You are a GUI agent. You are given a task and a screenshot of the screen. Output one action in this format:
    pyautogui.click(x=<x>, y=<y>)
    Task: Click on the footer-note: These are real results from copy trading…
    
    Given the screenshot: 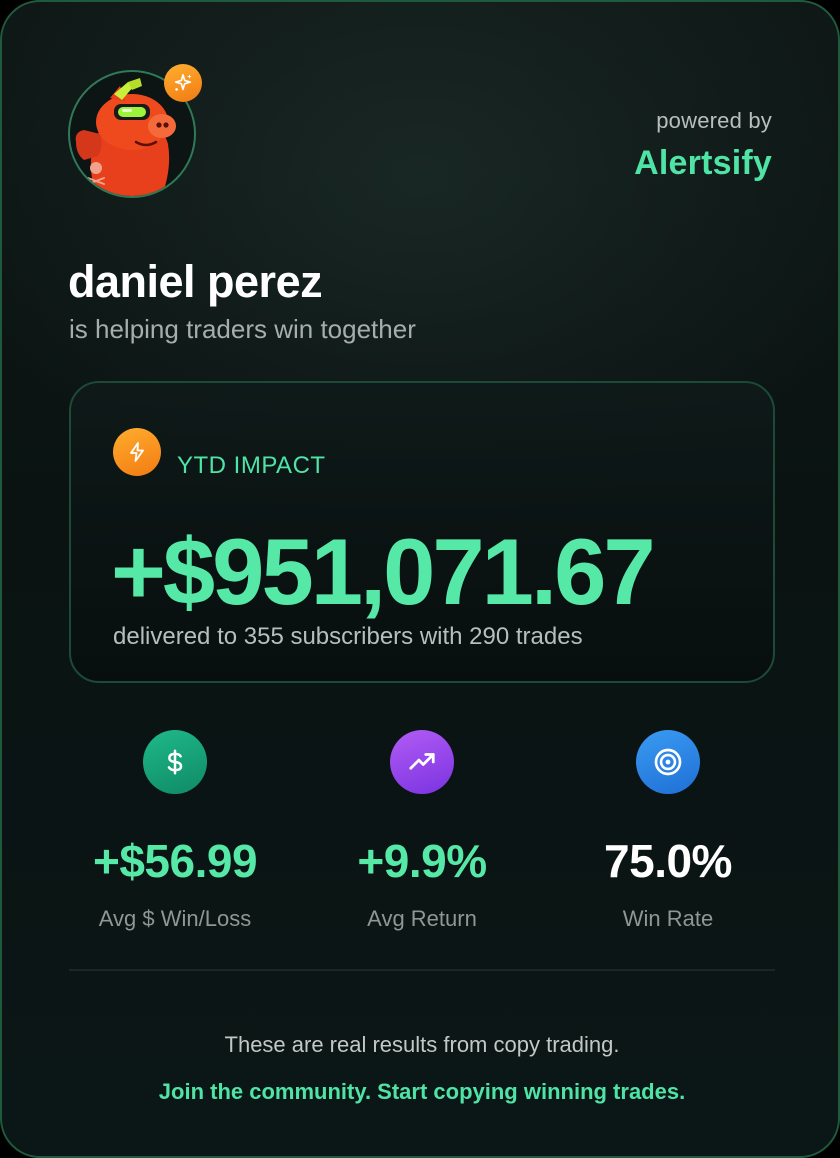 What is the action you would take?
    pyautogui.click(x=422, y=1044)
    